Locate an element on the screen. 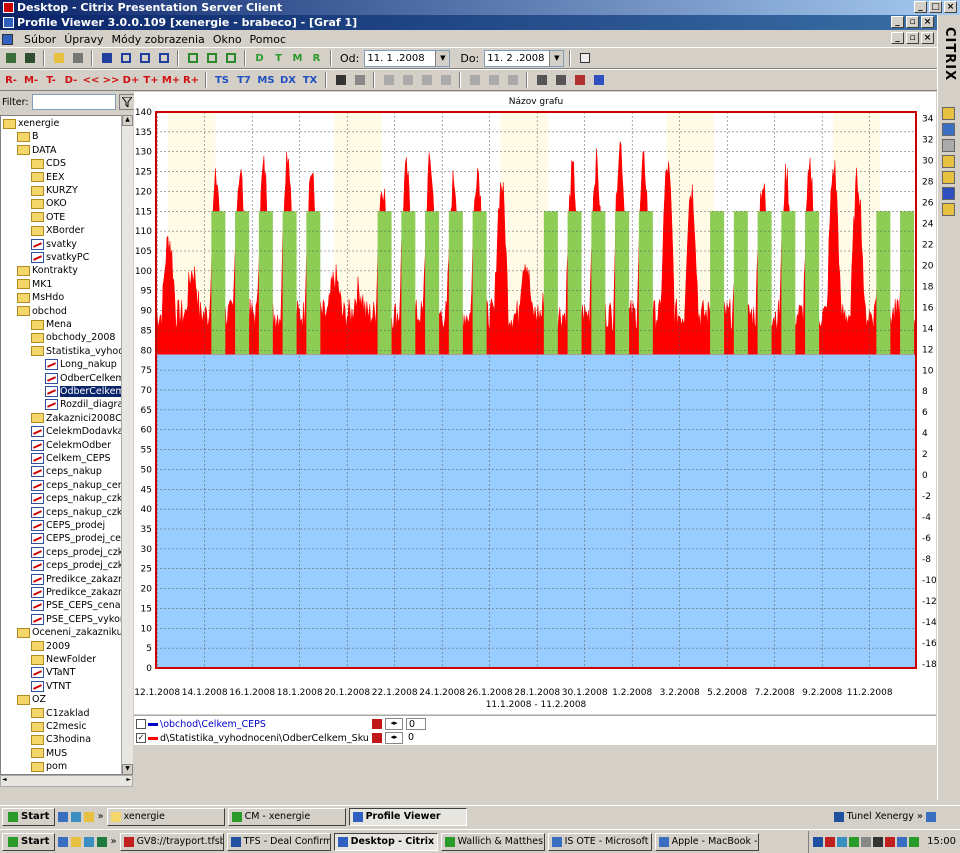 The width and height of the screenshot is (960, 853). scroll-right-arrow: ► is located at coordinates (128, 779).